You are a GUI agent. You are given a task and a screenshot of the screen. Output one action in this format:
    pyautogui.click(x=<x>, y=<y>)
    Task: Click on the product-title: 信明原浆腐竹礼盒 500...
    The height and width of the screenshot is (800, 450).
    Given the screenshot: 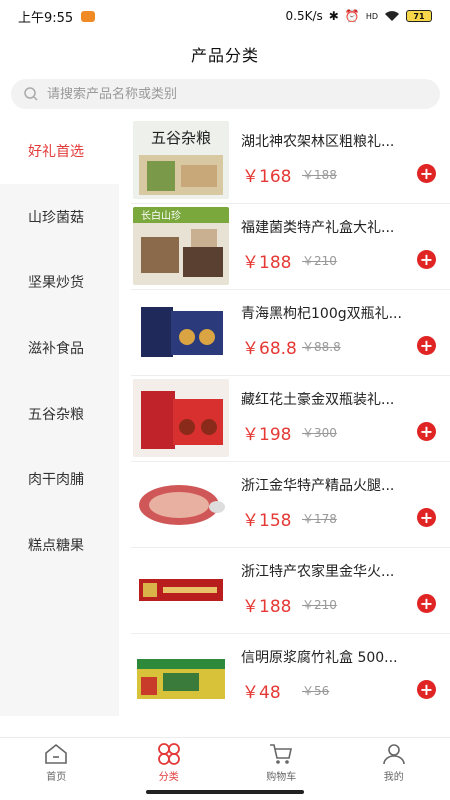 What is the action you would take?
    pyautogui.click(x=319, y=658)
    